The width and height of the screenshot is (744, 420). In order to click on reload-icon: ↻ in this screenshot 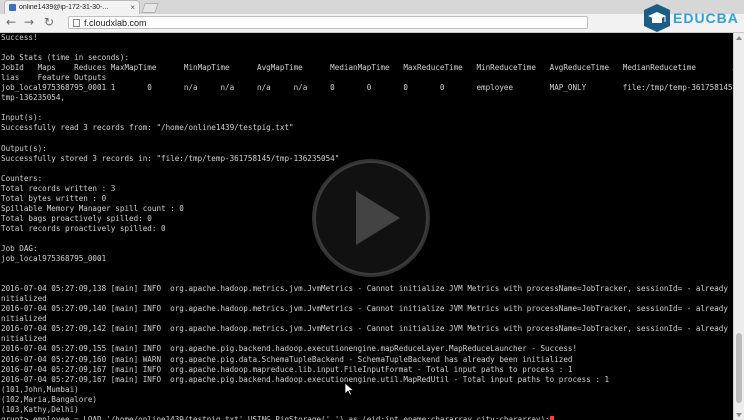, I will do `click(49, 22)`.